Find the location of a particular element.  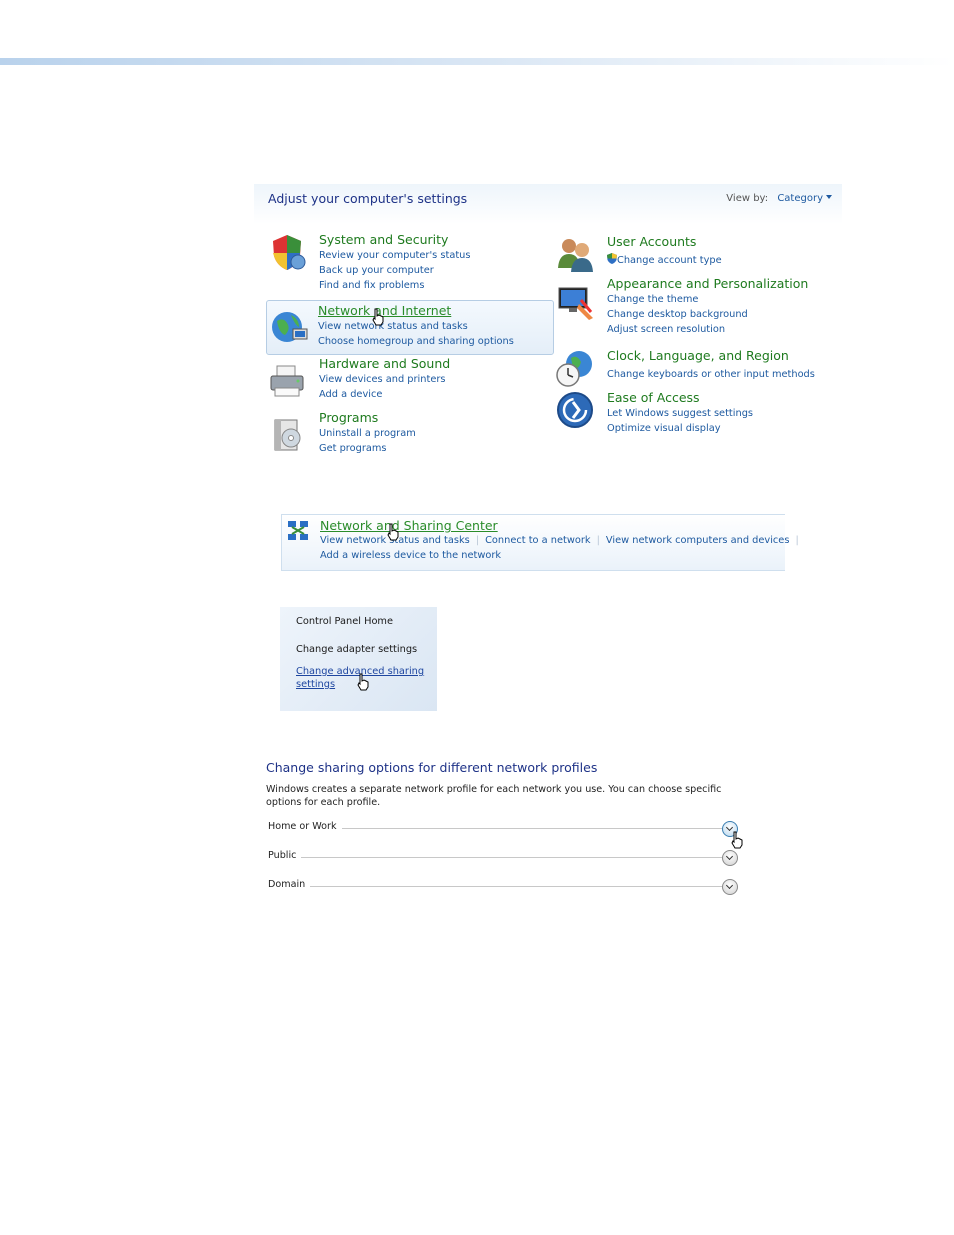

profile-public: Public is located at coordinates (505, 858).